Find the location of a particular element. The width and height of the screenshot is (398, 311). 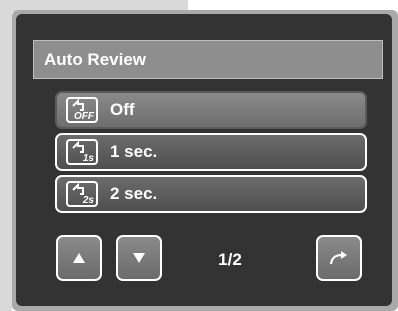

icon-sub-label: OFF is located at coordinates (84, 116).